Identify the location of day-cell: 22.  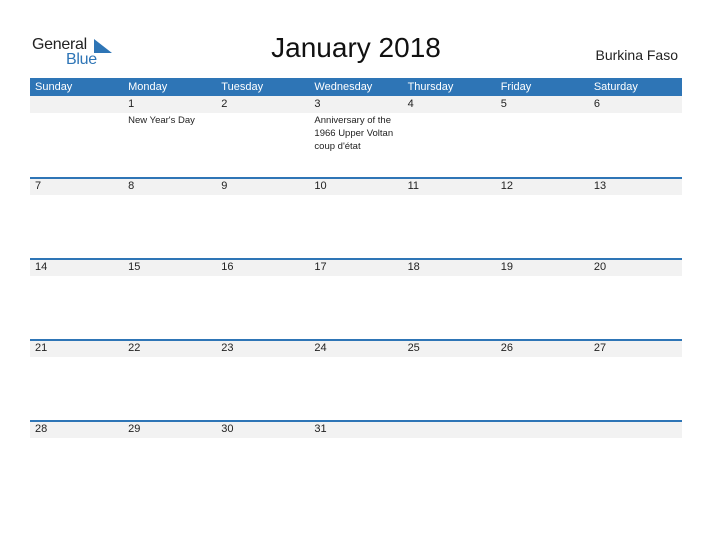
(169, 348).